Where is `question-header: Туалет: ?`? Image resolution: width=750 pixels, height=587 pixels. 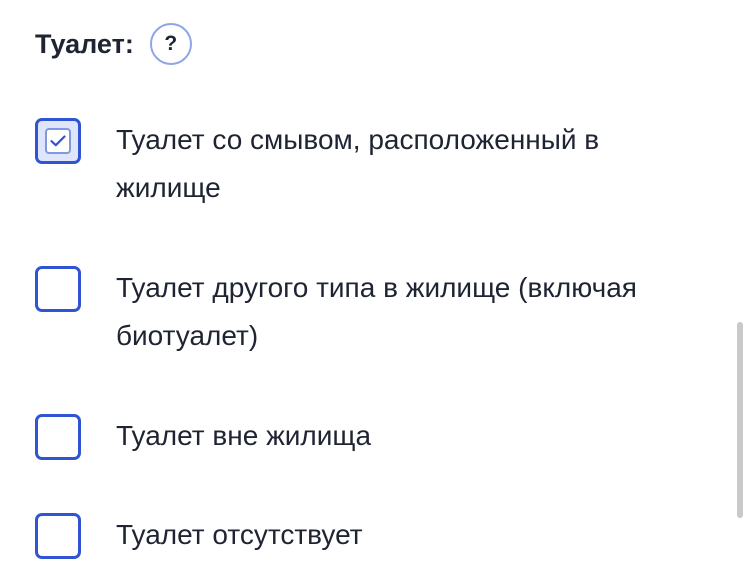
question-header: Туалет: ? is located at coordinates (113, 44).